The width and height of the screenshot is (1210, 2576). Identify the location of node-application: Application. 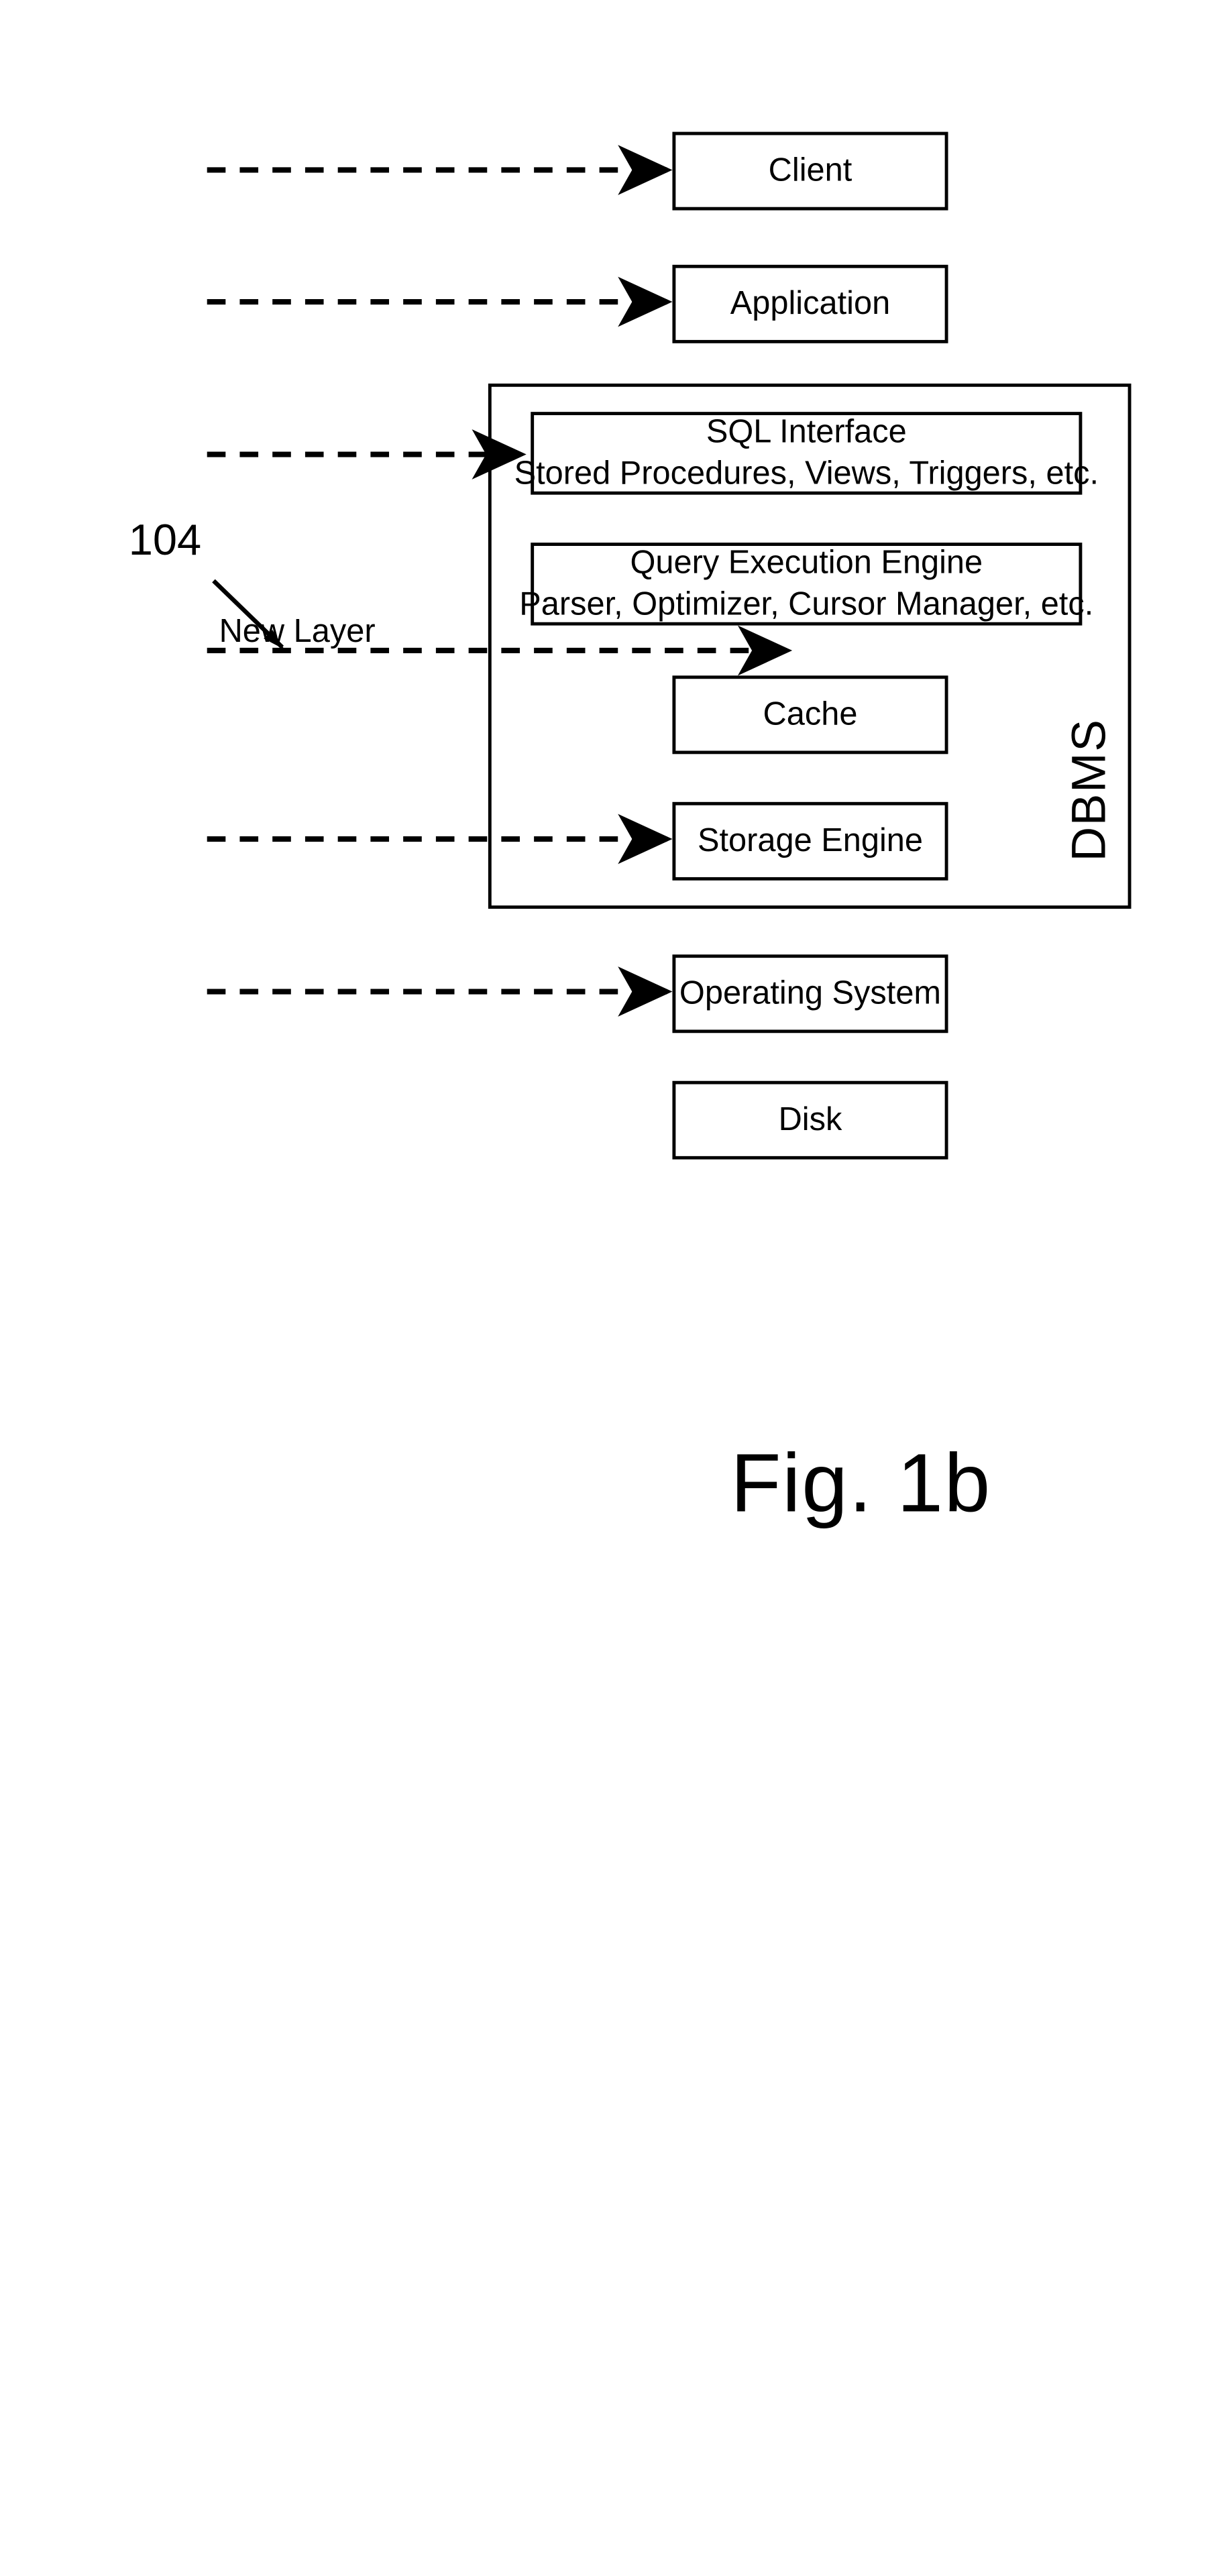
(810, 303).